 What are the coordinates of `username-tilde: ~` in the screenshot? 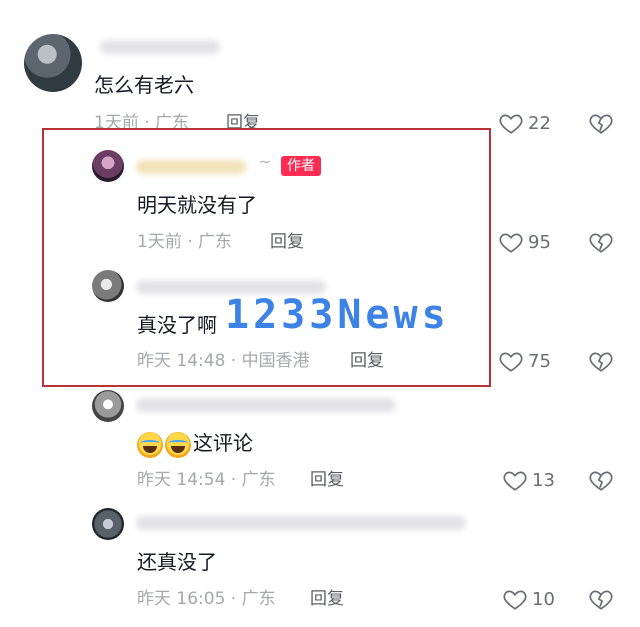 It's located at (265, 161).